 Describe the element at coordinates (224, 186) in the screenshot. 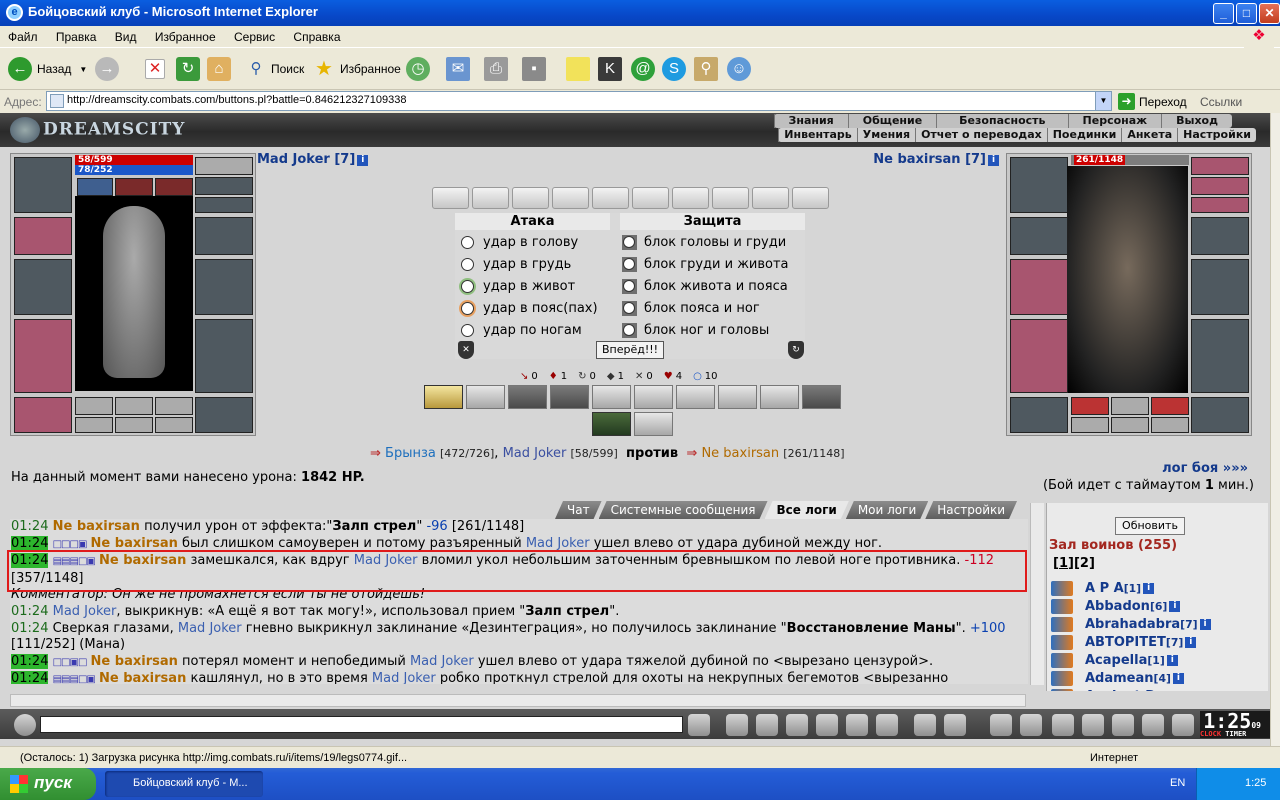

I see `amulet-slot` at that location.